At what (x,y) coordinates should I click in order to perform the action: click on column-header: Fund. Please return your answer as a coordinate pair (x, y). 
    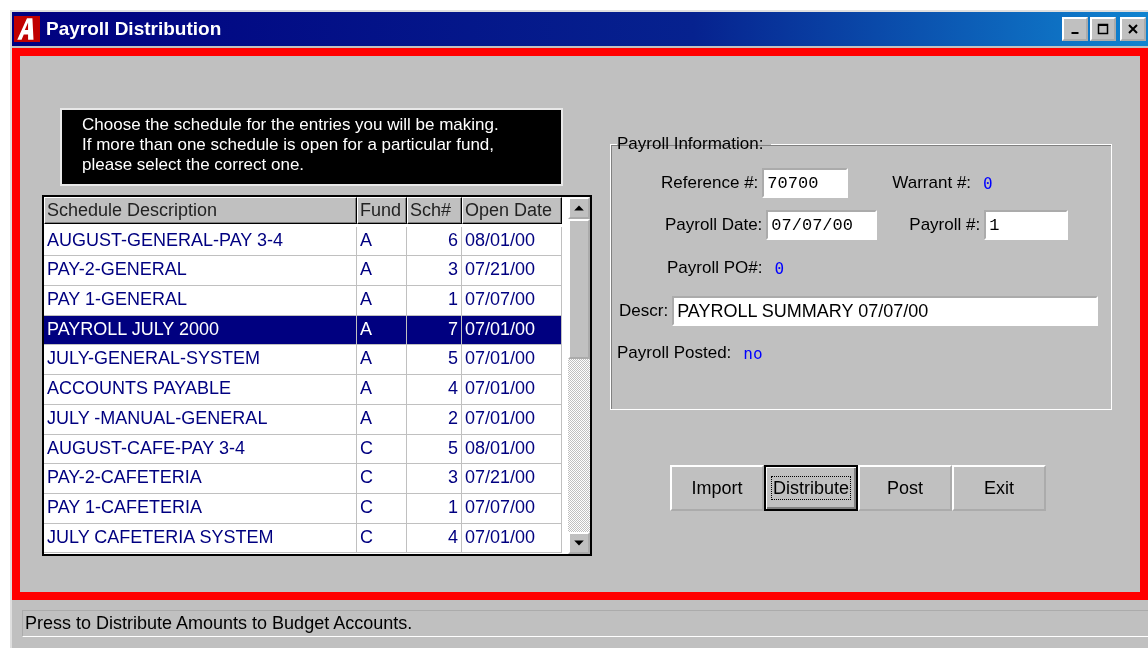
    Looking at the image, I should click on (382, 210).